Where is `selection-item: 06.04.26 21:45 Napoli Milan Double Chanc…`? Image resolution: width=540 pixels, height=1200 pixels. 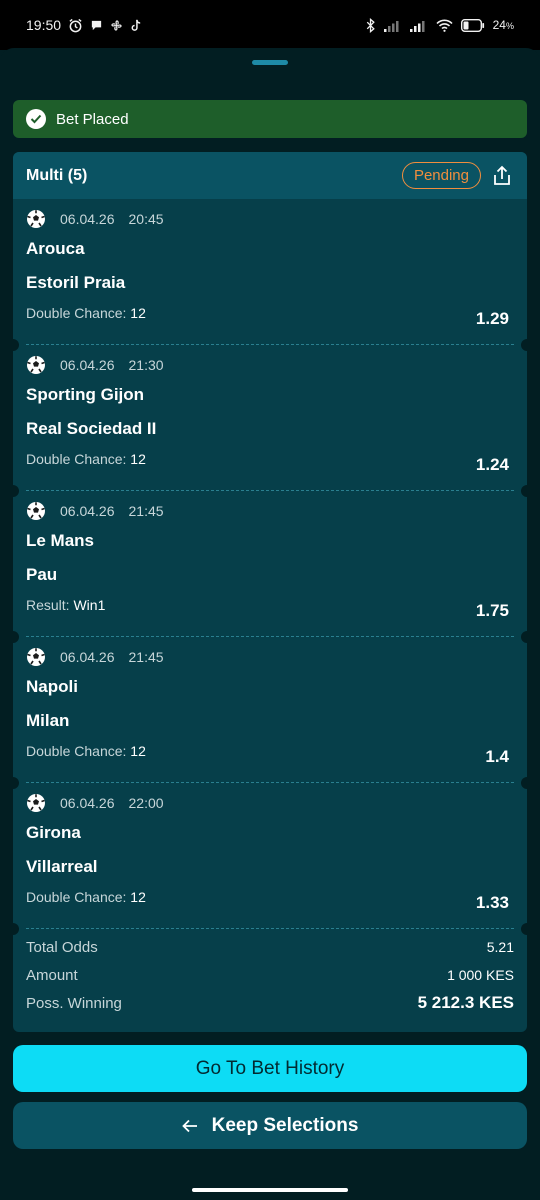 selection-item: 06.04.26 21:45 Napoli Milan Double Chanc… is located at coordinates (270, 713).